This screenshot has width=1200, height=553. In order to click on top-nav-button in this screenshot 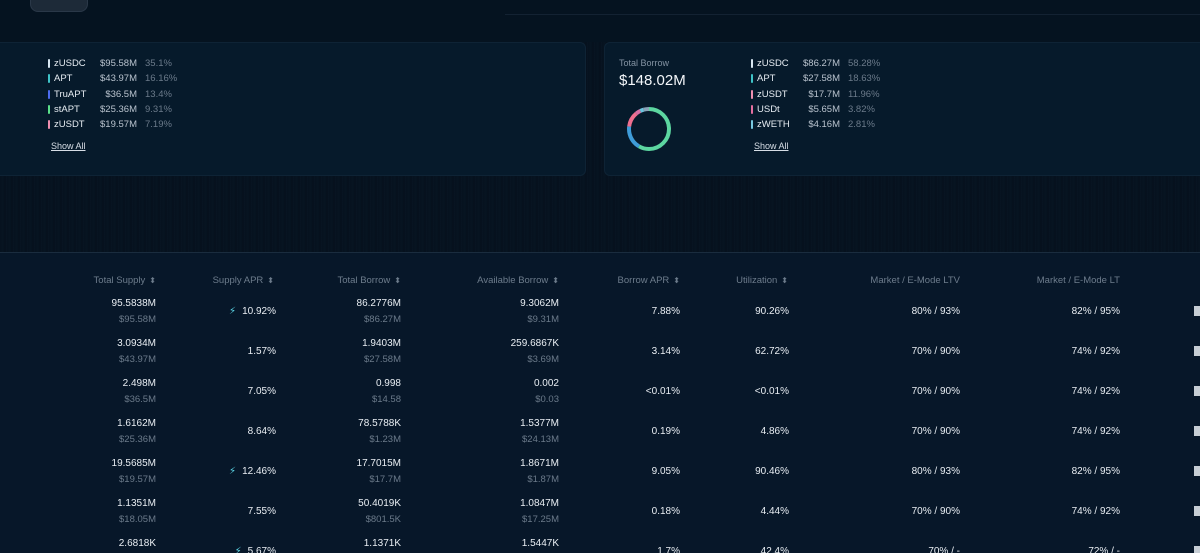, I will do `click(59, 6)`.